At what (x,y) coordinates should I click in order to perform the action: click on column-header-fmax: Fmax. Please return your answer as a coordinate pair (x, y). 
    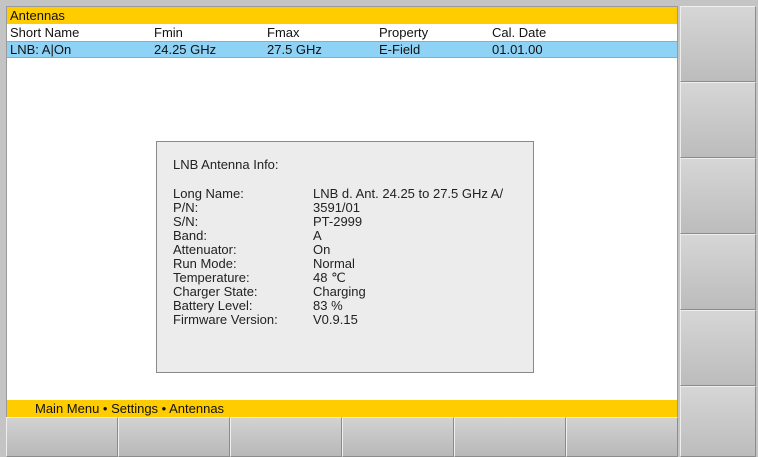
    Looking at the image, I should click on (283, 32).